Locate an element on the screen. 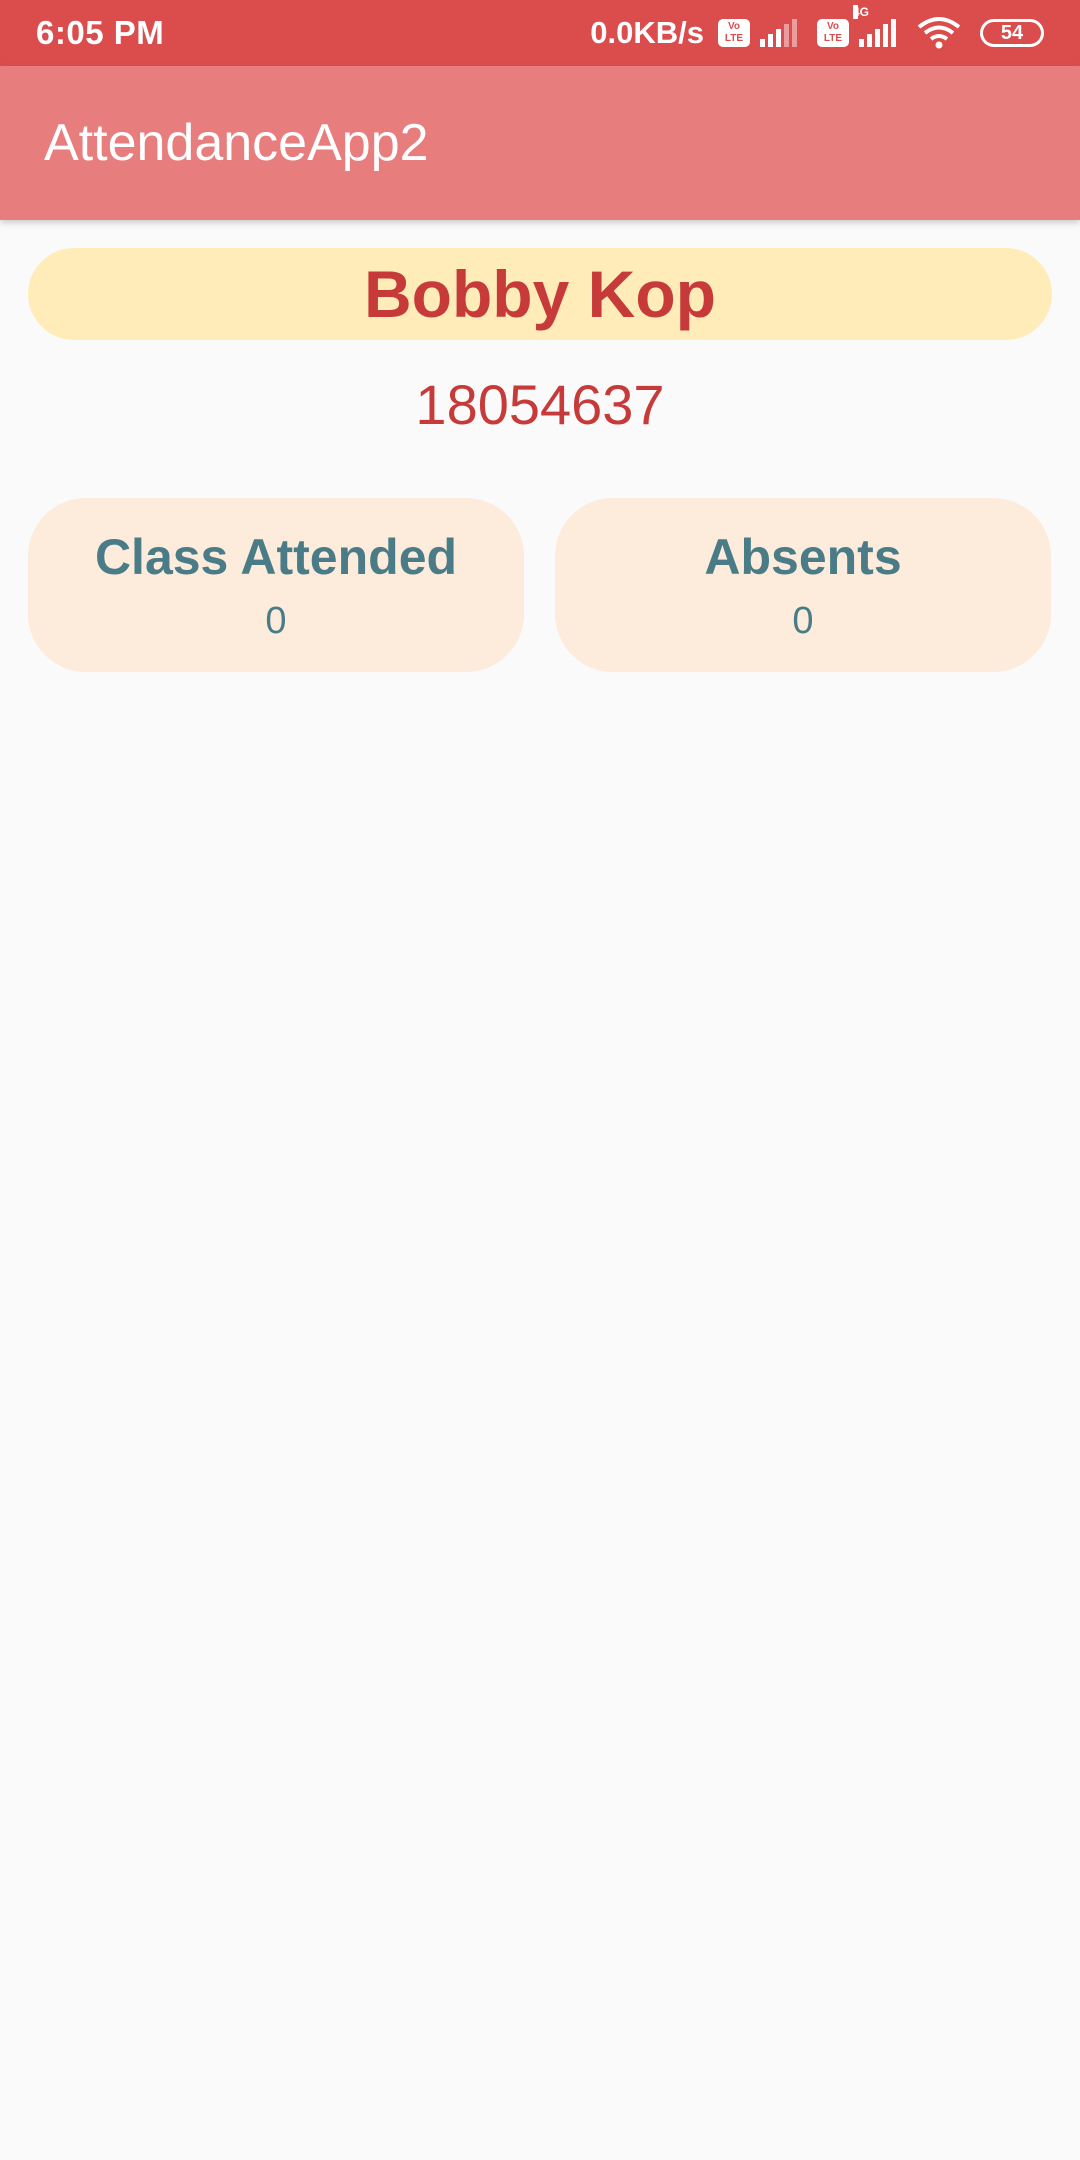 The width and height of the screenshot is (1080, 2160). signal-4g-icon: 4G is located at coordinates (874, 26).